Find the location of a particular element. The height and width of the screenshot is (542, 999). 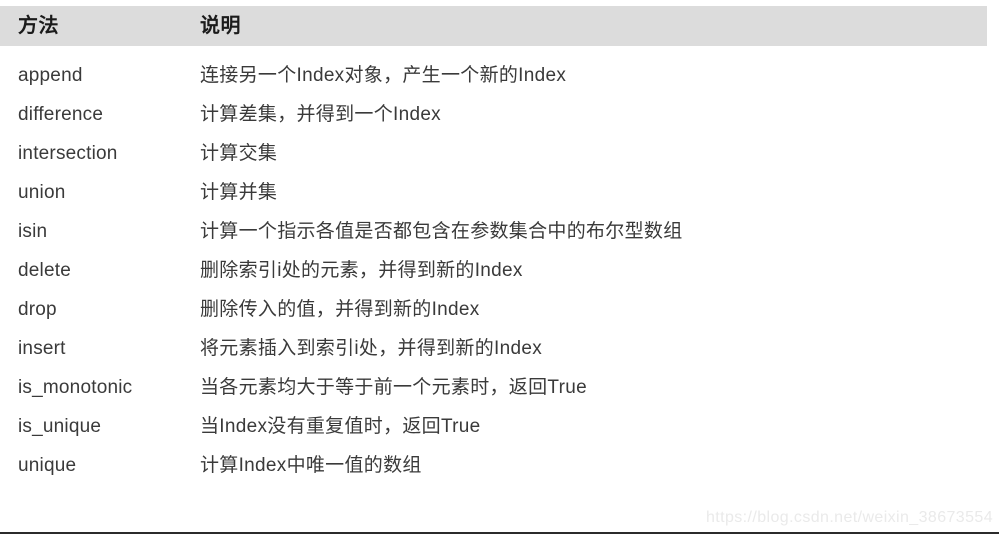

watermark-url: https://blog.csdn.net/weixin_38673554 is located at coordinates (849, 517).